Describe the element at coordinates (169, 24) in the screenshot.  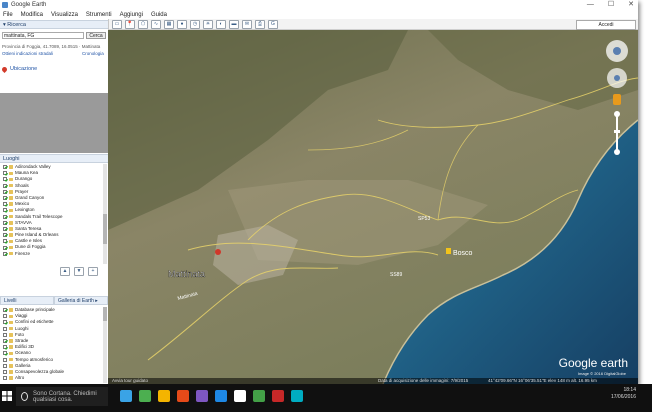
I see `add-overlay-icon: ▦` at that location.